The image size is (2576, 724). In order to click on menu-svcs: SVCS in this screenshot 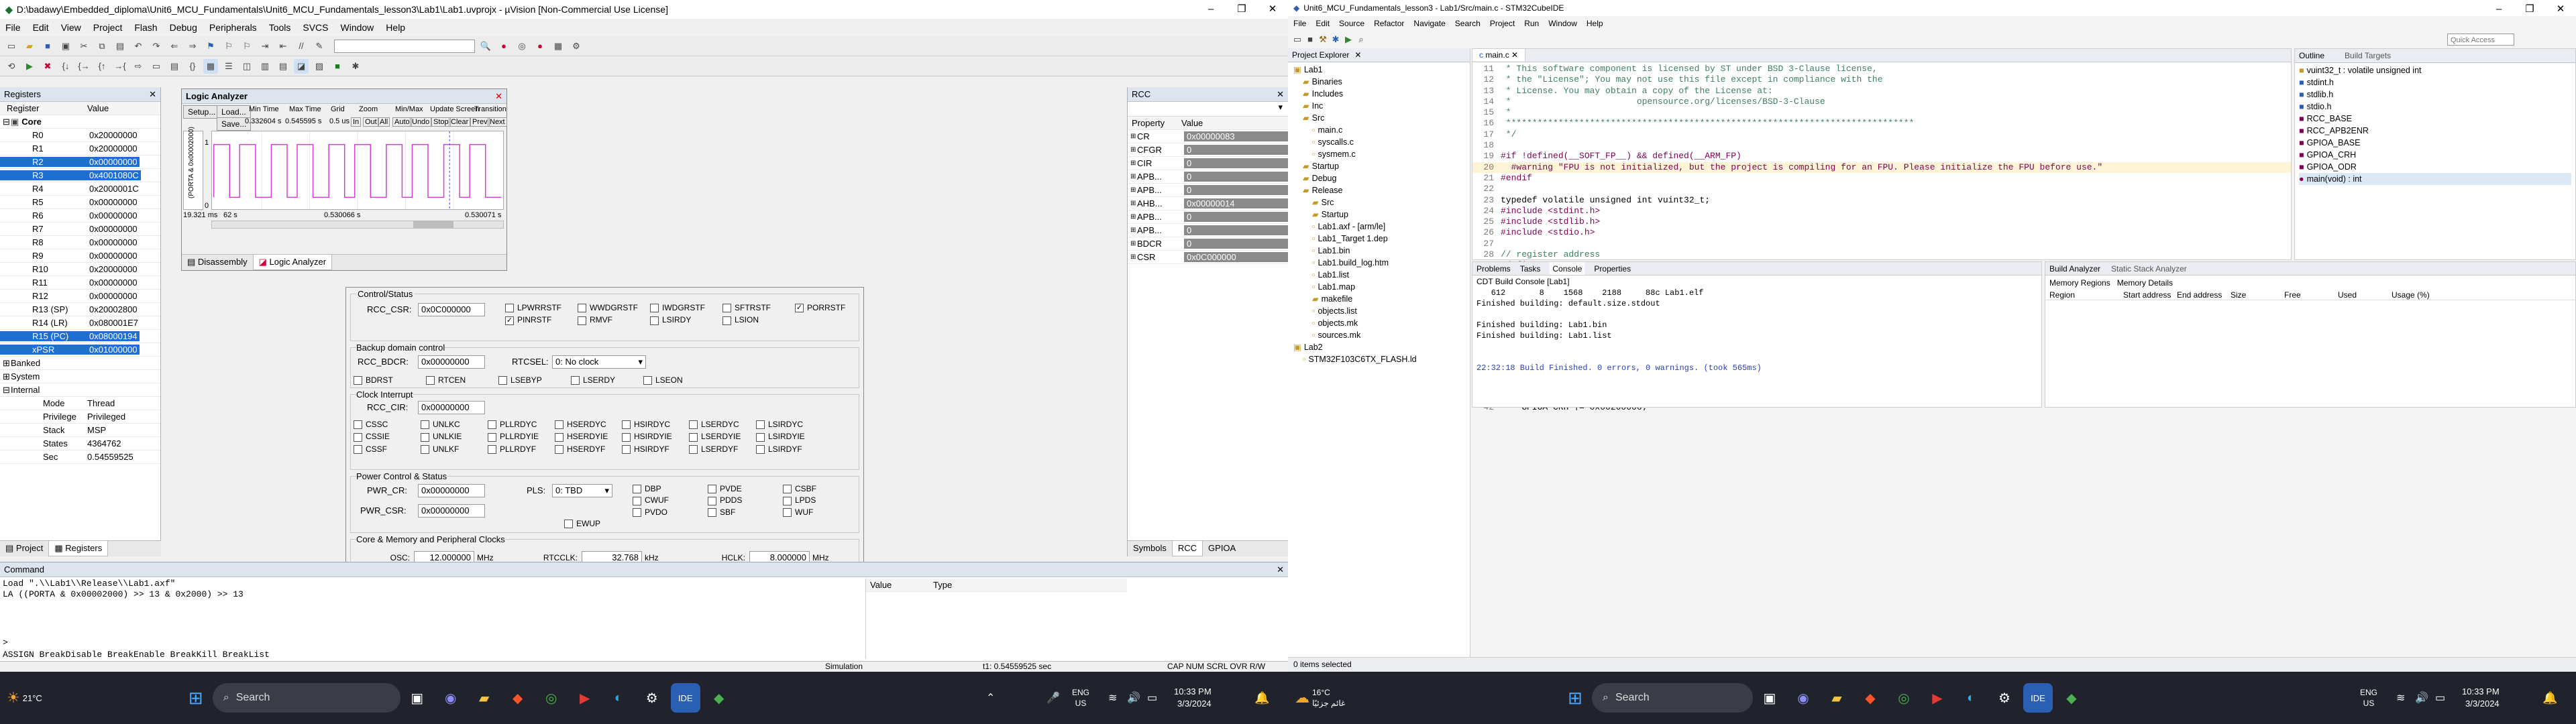, I will do `click(315, 27)`.